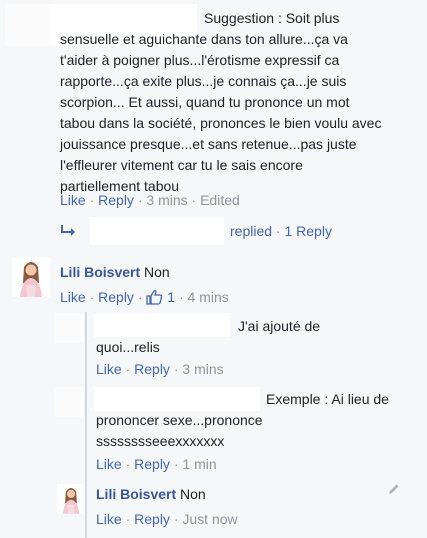 The width and height of the screenshot is (427, 538). Describe the element at coordinates (281, 231) in the screenshot. I see `replies-summary: replied · 1 Reply` at that location.